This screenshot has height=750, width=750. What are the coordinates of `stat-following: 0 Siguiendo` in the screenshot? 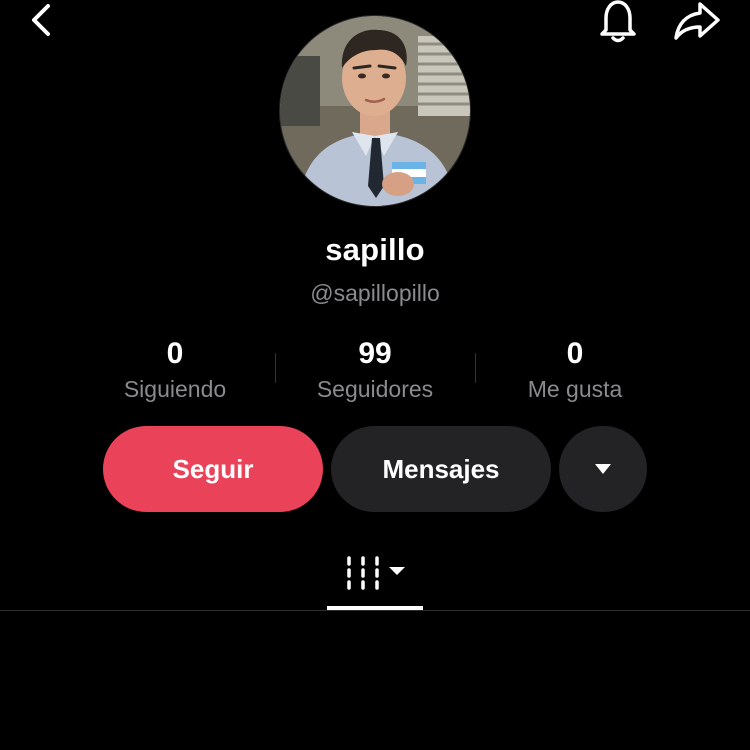 It's located at (175, 370).